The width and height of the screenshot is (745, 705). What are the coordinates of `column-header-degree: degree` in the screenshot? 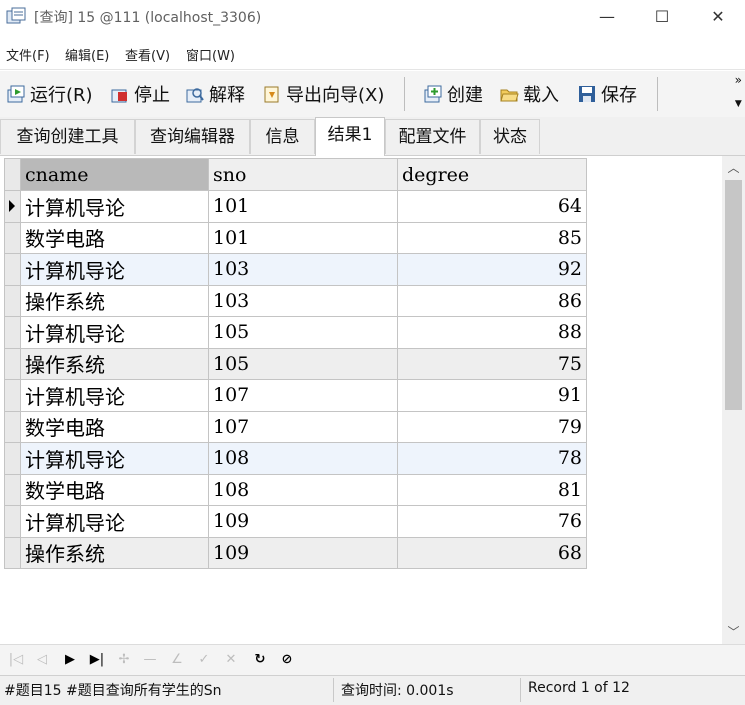 It's located at (492, 174).